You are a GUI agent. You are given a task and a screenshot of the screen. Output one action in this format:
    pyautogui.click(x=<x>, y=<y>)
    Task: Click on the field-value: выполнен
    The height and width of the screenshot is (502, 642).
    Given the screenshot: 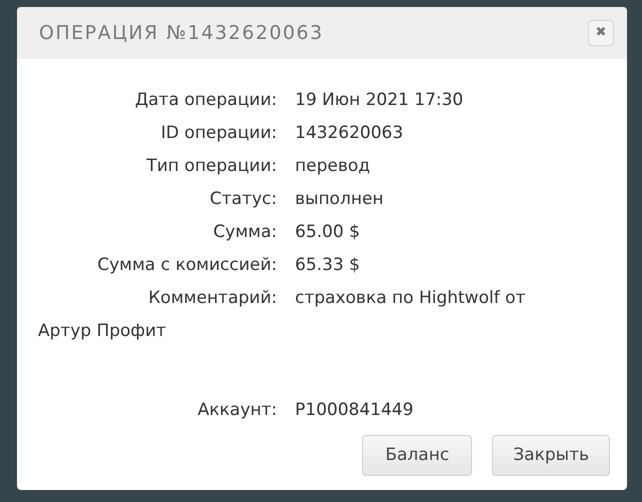 What is the action you would take?
    pyautogui.click(x=339, y=199)
    